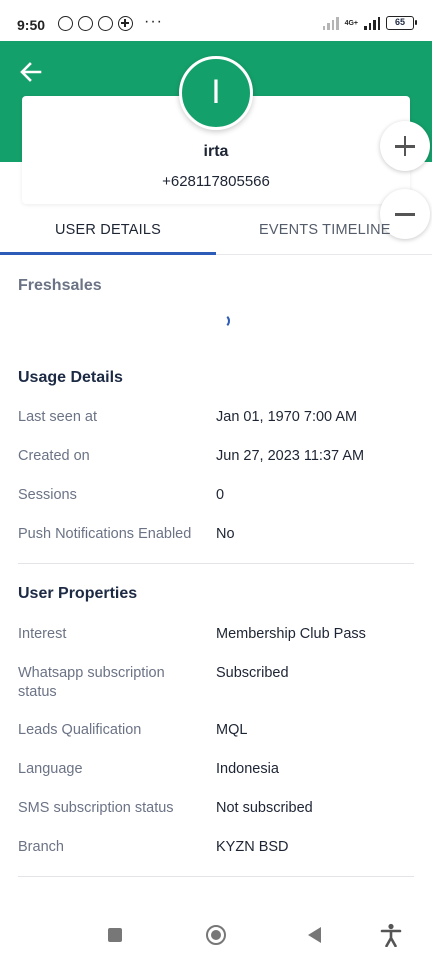 The width and height of the screenshot is (432, 960). I want to click on leads-qualification-value: MQL, so click(232, 730).